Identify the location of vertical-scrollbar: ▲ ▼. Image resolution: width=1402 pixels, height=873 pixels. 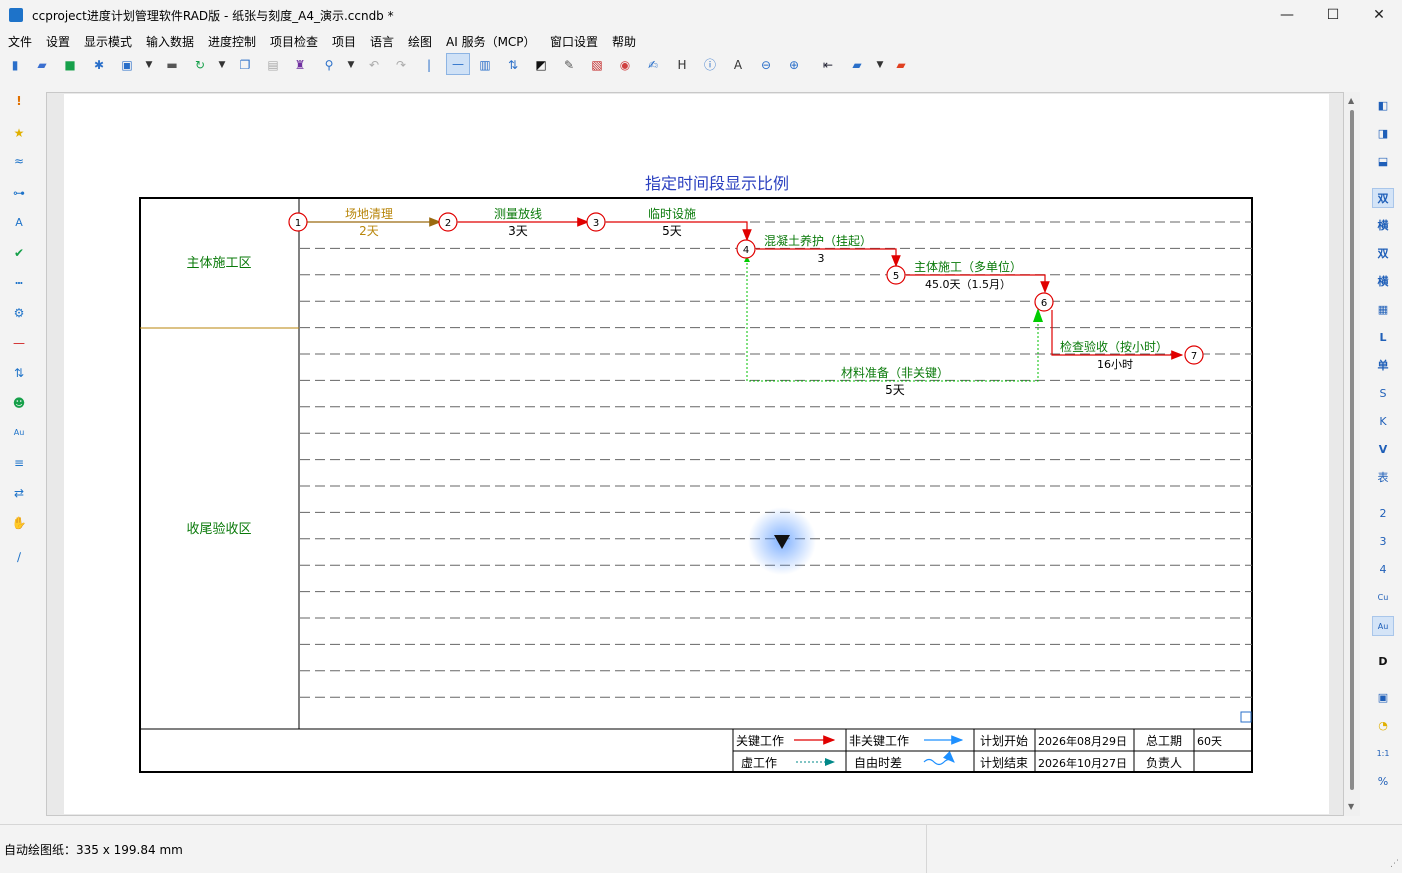
(1352, 454).